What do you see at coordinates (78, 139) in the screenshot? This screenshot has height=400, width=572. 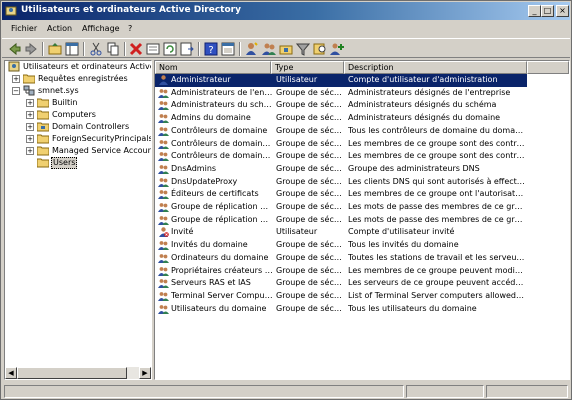 I see `tree-item-foreign-security-principals: + ForeignSecurityPrincipals` at bounding box center [78, 139].